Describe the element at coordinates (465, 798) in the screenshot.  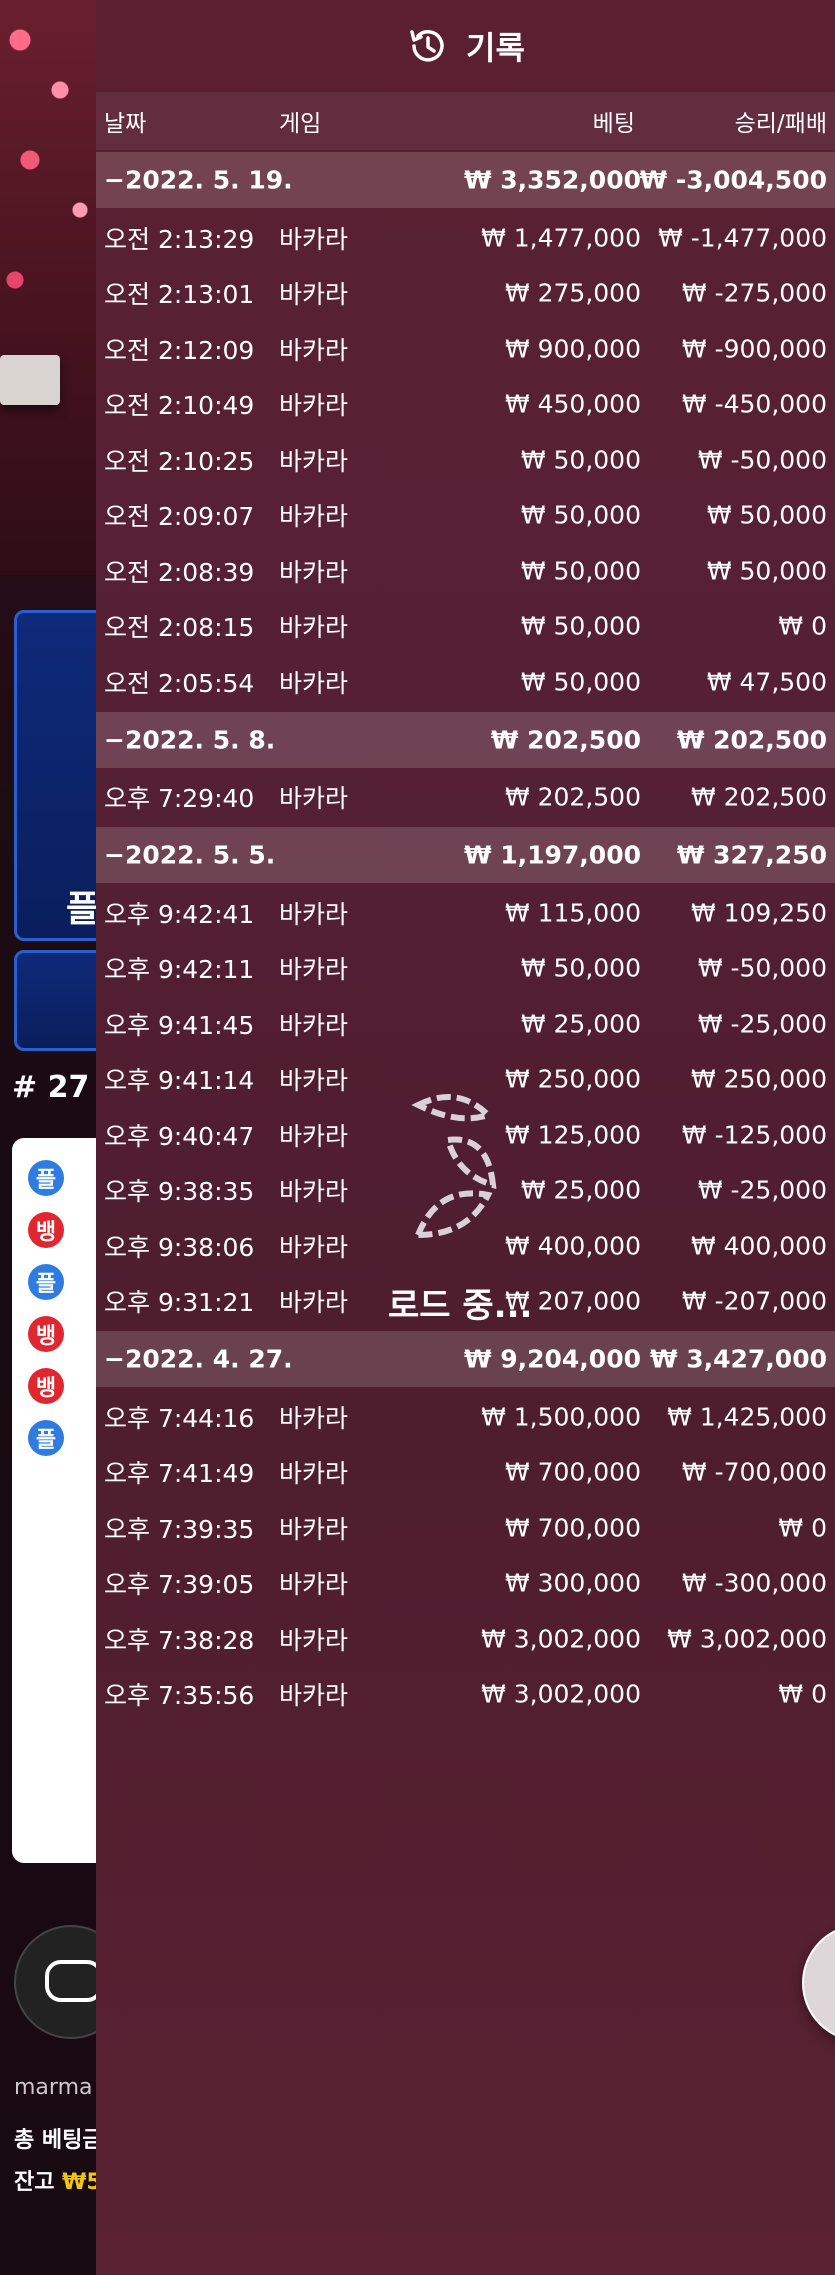
I see `table-row: 오후 7:29:40 바카라 ₩ 202,500 ₩ 202,500` at that location.